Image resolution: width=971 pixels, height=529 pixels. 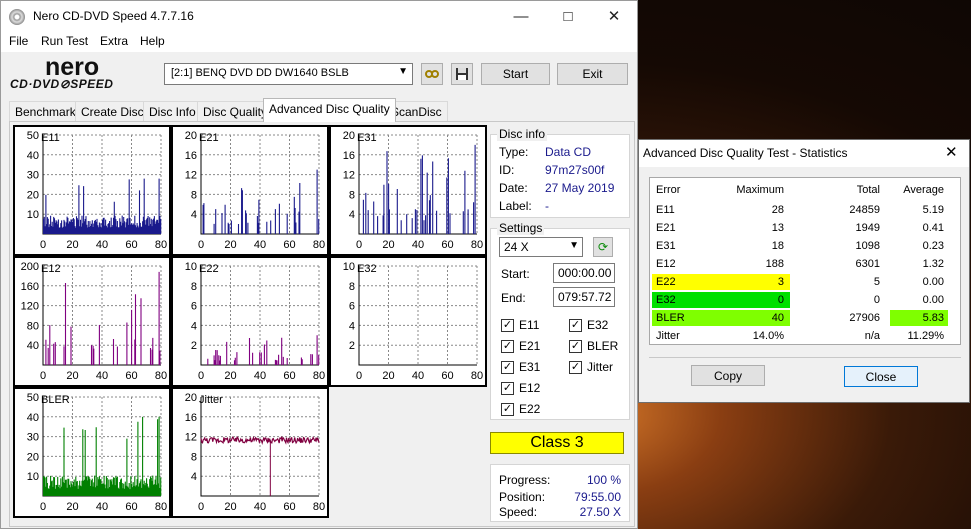 What do you see at coordinates (112, 111) in the screenshot?
I see `tab-create-disc: Create Disc` at bounding box center [112, 111].